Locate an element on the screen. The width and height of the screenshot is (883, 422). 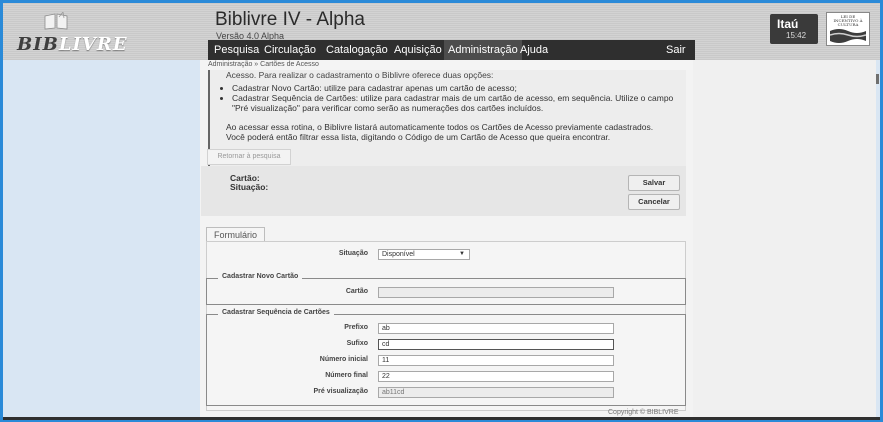
menu-item-sair: Sair is located at coordinates (676, 50).